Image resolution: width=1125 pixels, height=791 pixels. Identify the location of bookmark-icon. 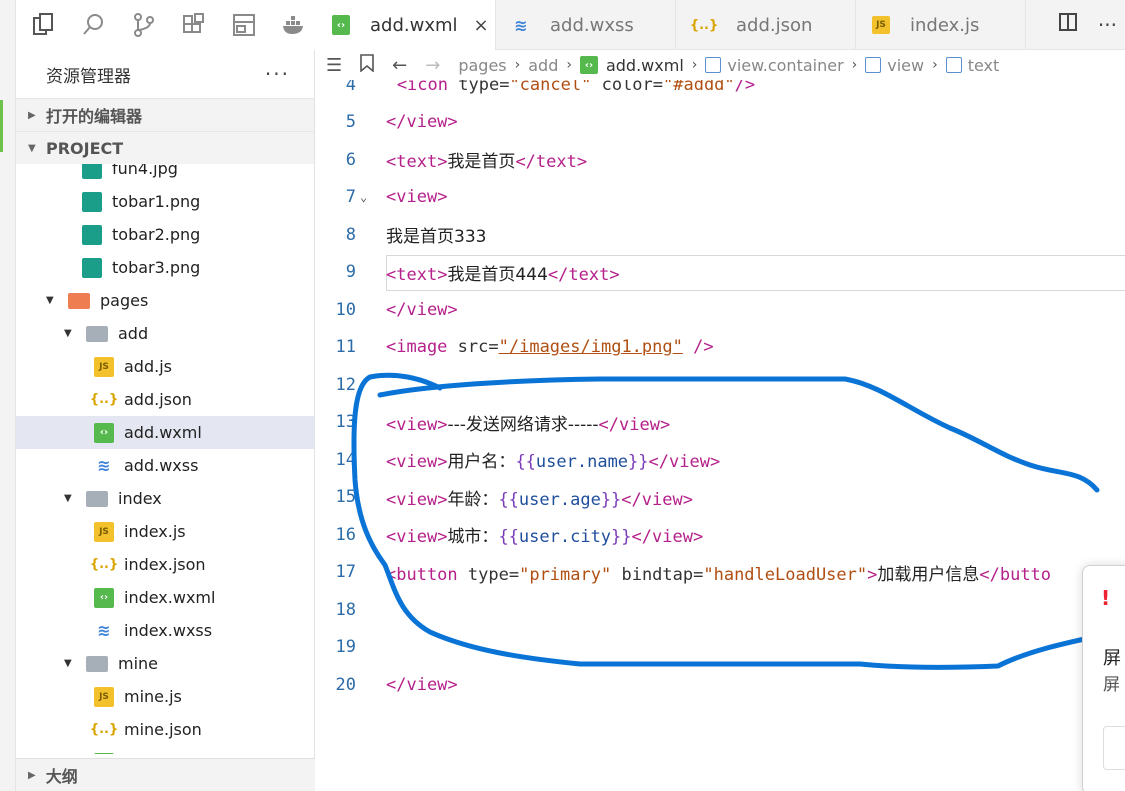
(367, 65).